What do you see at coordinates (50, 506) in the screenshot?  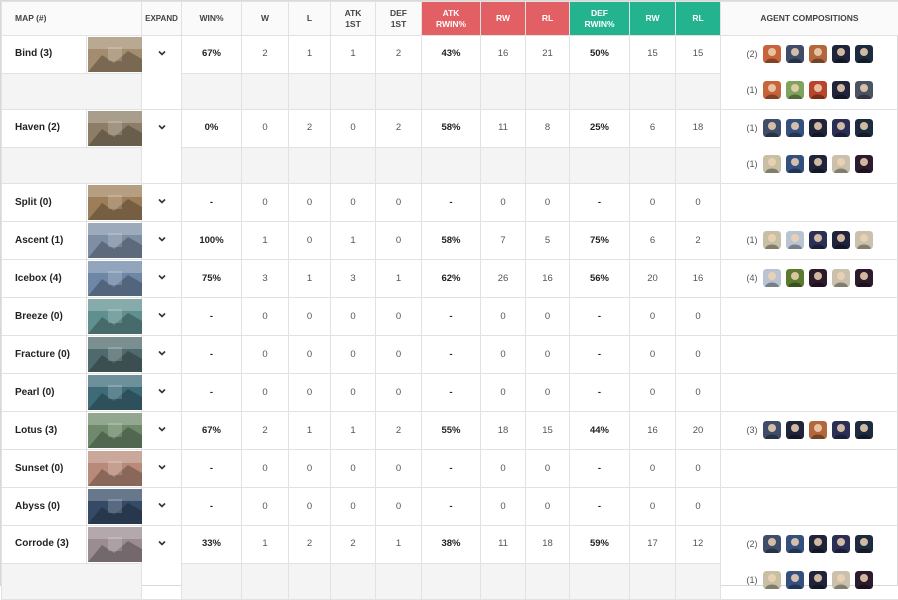 I see `map-name: Abyss (0)` at bounding box center [50, 506].